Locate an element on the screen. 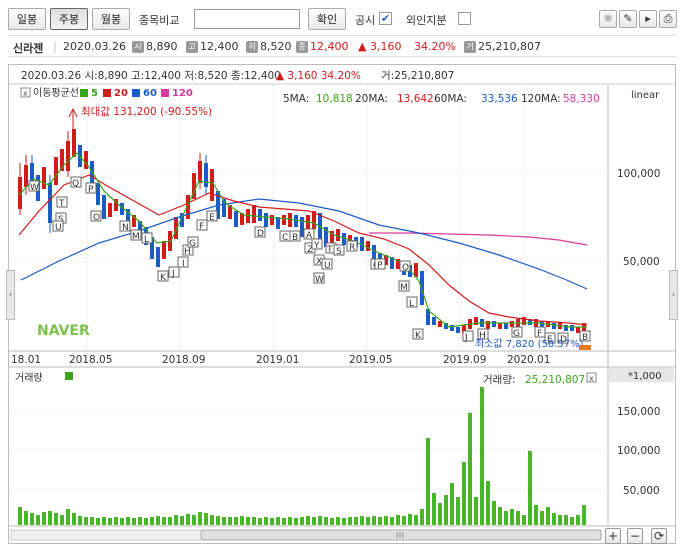 The height and width of the screenshot is (551, 684). info-date: 2020.03.26 is located at coordinates (94, 46).